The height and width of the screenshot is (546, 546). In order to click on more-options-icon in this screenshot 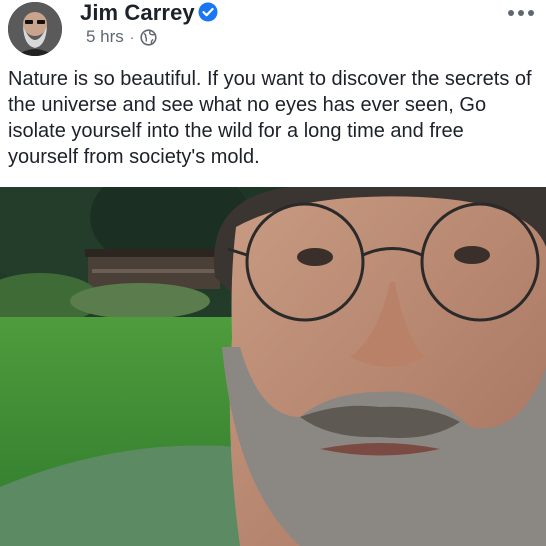, I will do `click(522, 13)`.